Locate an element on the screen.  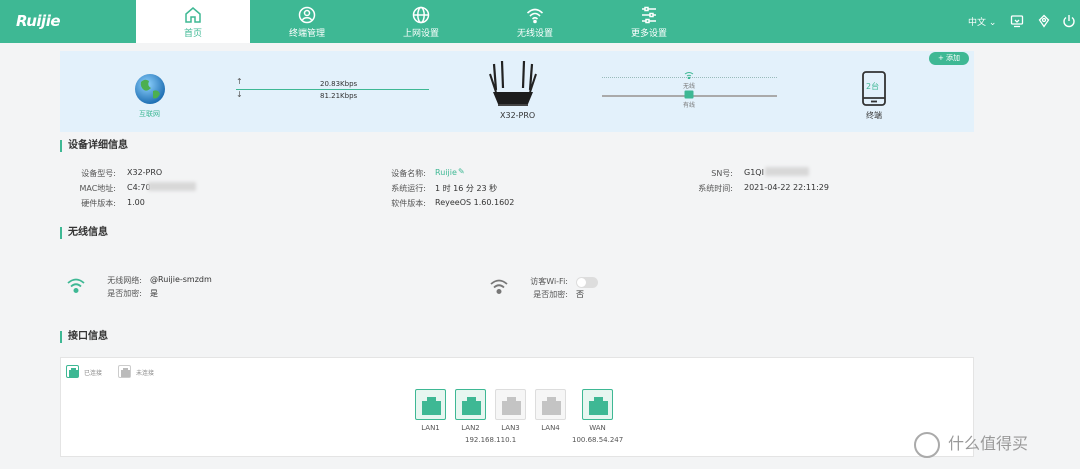
upload-speed: 20.83Kbps is located at coordinates (339, 84).